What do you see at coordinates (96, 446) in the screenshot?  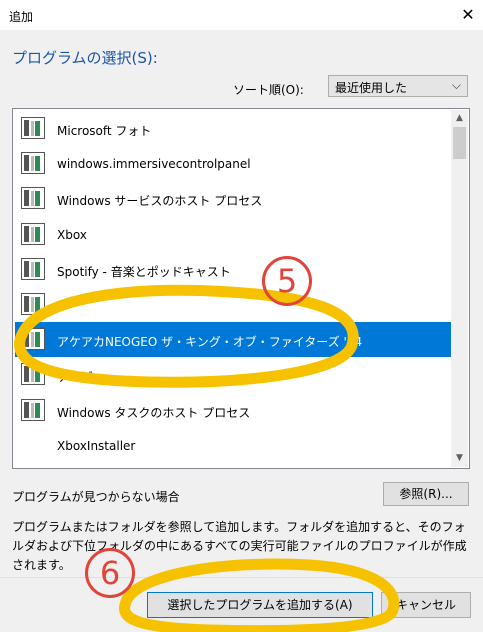 I see `list-item-label: XboxInstaller` at bounding box center [96, 446].